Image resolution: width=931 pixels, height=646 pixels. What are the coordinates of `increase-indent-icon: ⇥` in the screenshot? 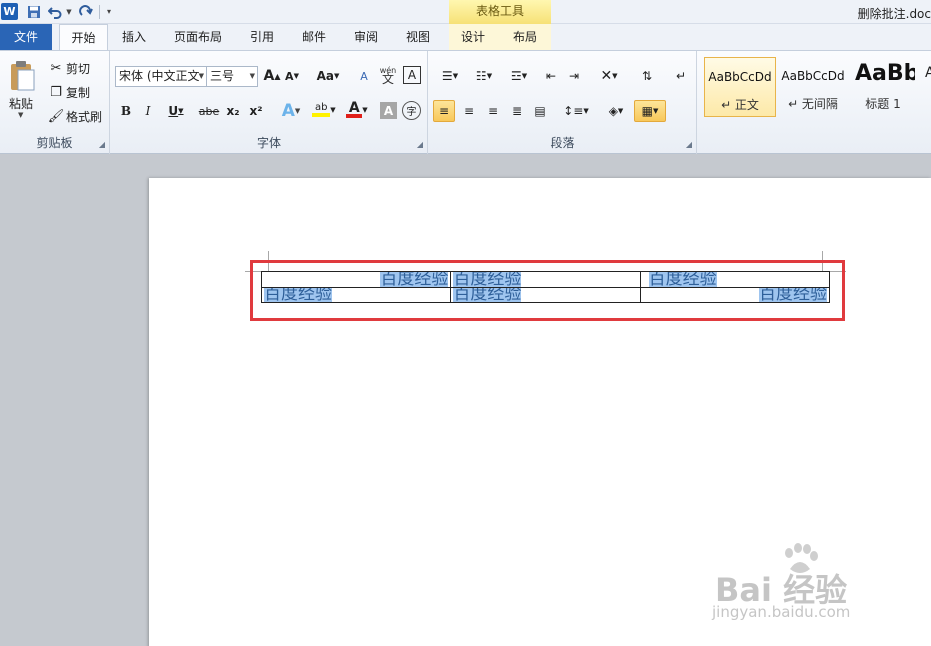 It's located at (574, 76).